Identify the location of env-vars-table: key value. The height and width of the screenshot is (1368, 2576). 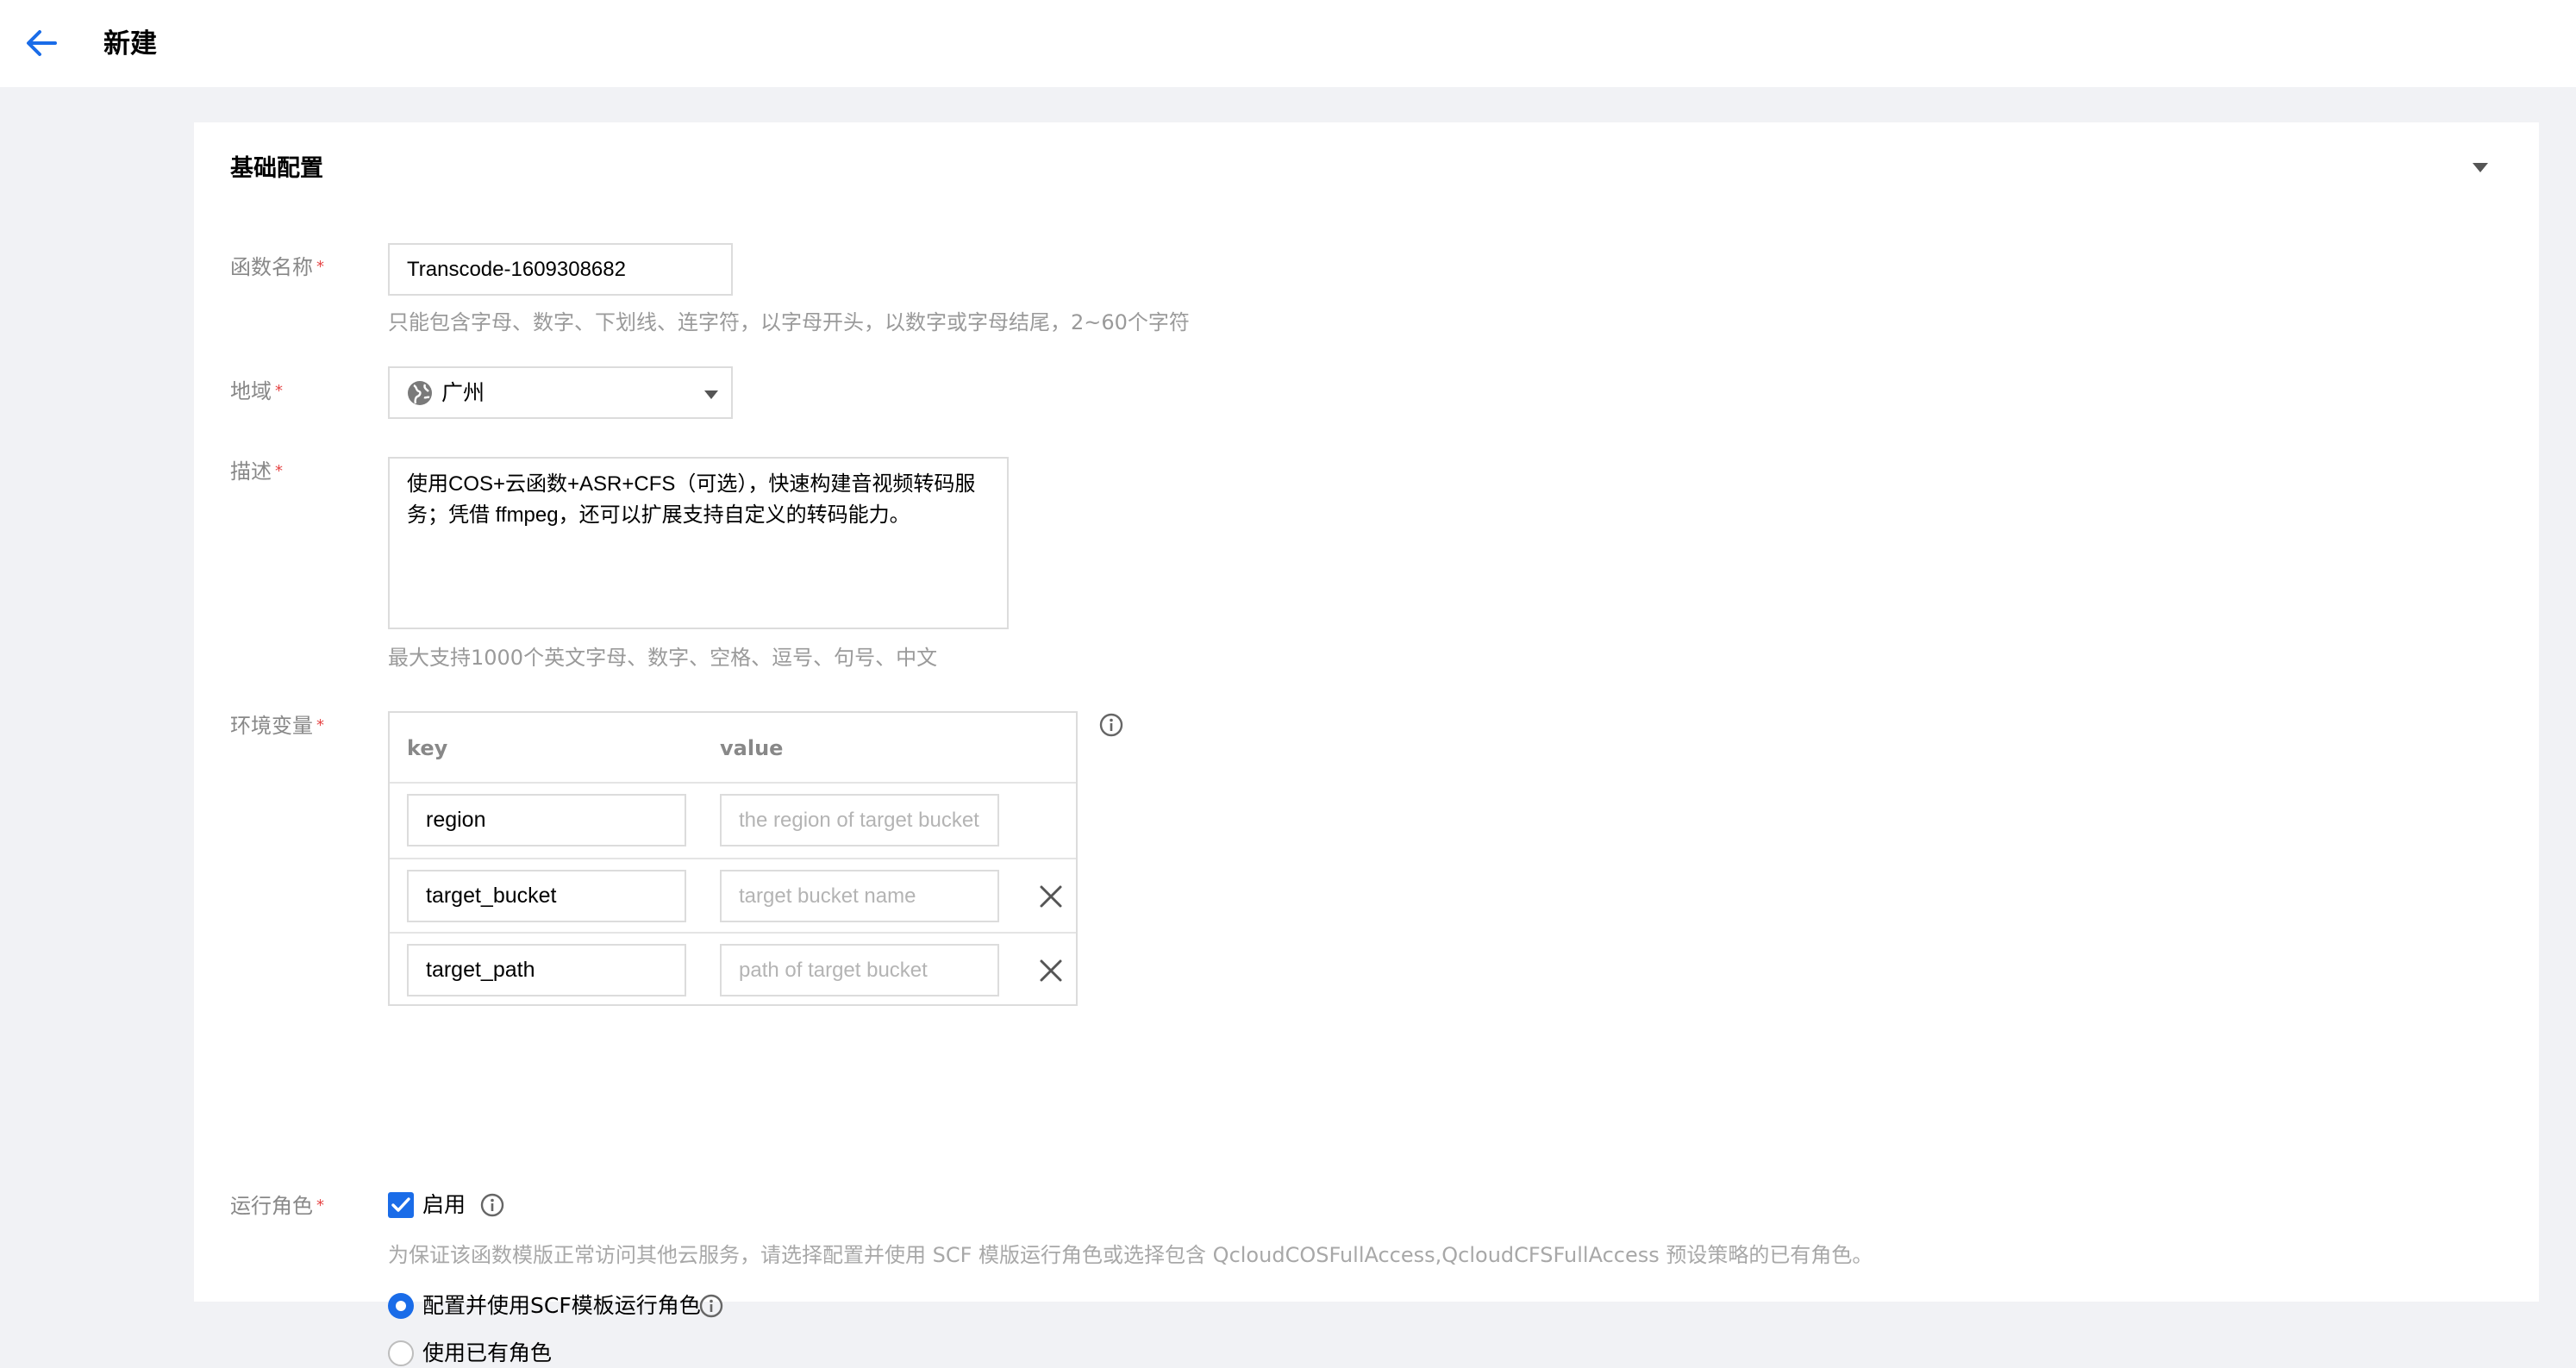
(733, 859).